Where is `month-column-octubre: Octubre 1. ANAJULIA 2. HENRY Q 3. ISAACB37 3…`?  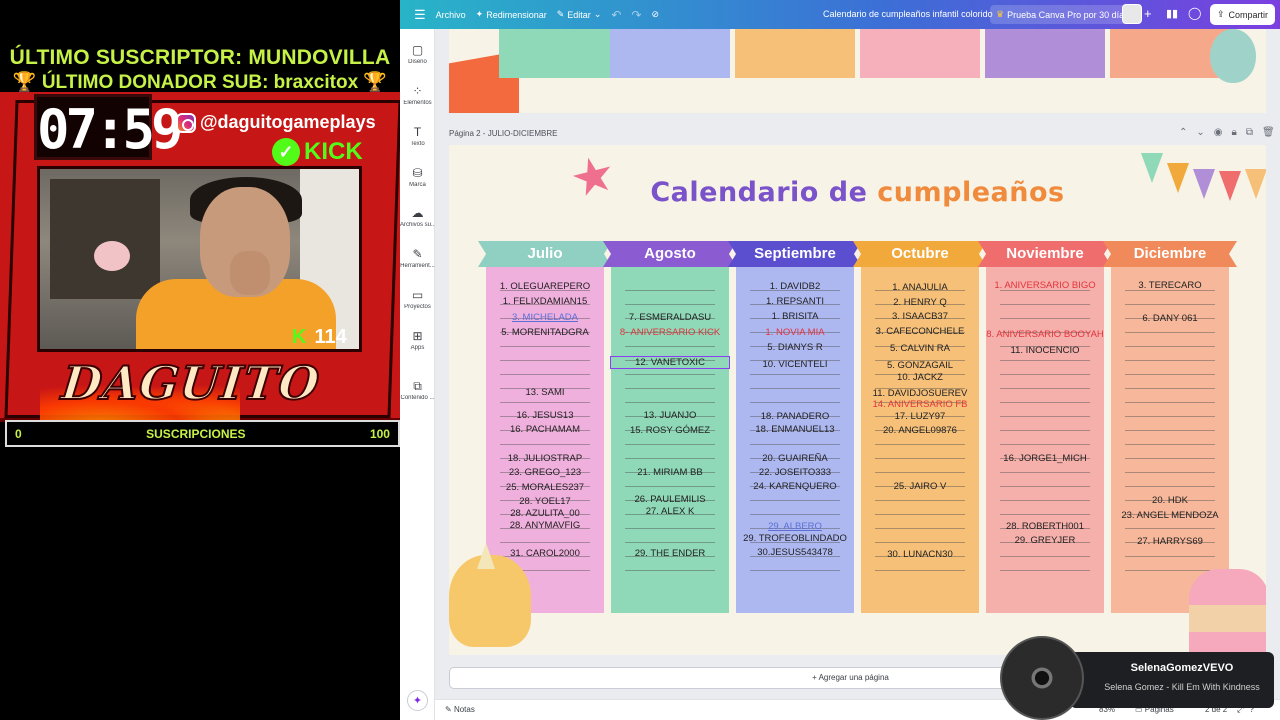
month-column-octubre: Octubre 1. ANAJULIA 2. HENRY Q 3. ISAACB37 3… is located at coordinates (920, 427).